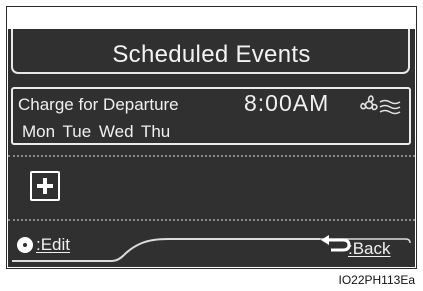 Image resolution: width=423 pixels, height=291 pixels. What do you see at coordinates (369, 249) in the screenshot?
I see `back-button: :Back` at bounding box center [369, 249].